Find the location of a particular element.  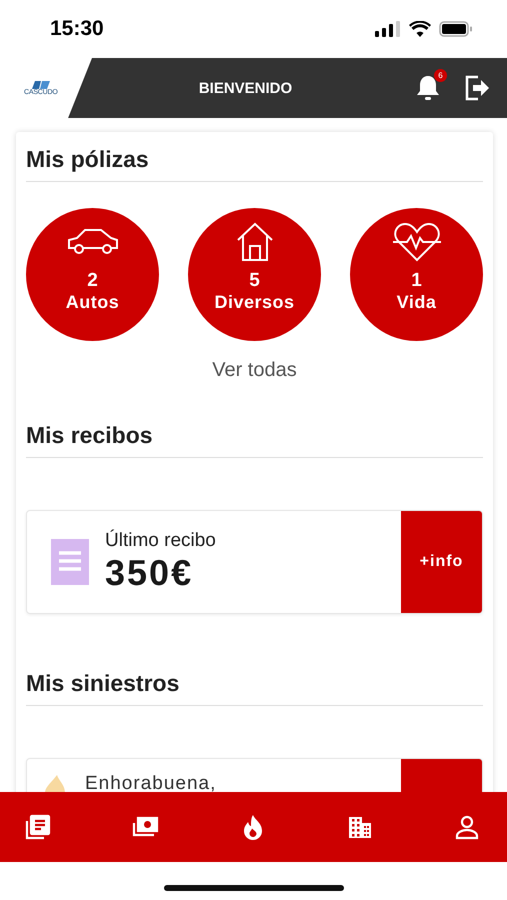

document-stack-icon is located at coordinates (38, 827).